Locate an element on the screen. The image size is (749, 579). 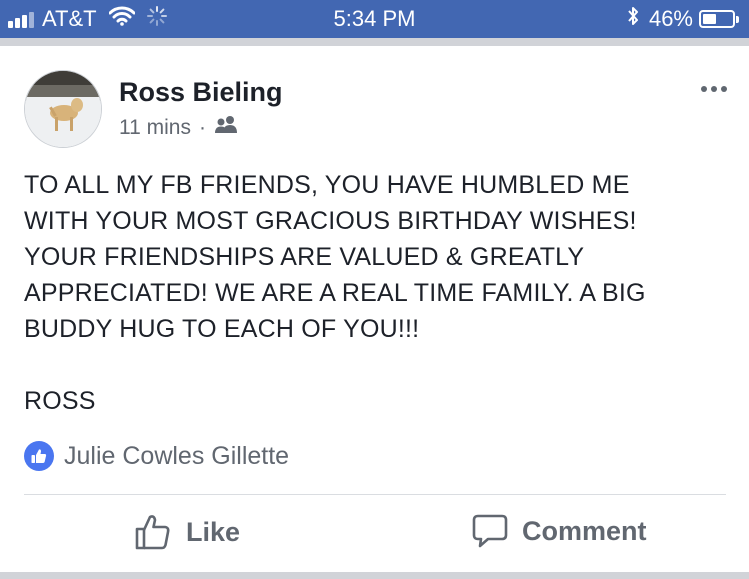
reactions-summary: Julie Cowles Gillette is located at coordinates (156, 456).